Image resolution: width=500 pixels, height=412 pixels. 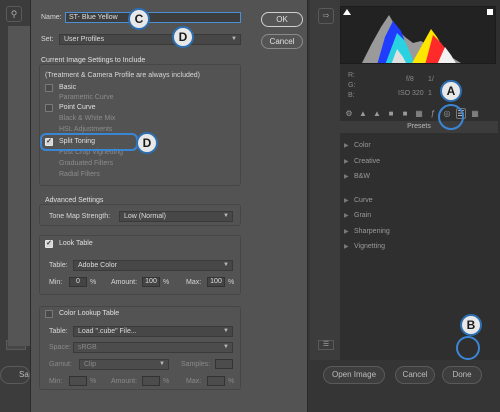 What do you see at coordinates (51, 17) in the screenshot?
I see `name-label: Name:` at bounding box center [51, 17].